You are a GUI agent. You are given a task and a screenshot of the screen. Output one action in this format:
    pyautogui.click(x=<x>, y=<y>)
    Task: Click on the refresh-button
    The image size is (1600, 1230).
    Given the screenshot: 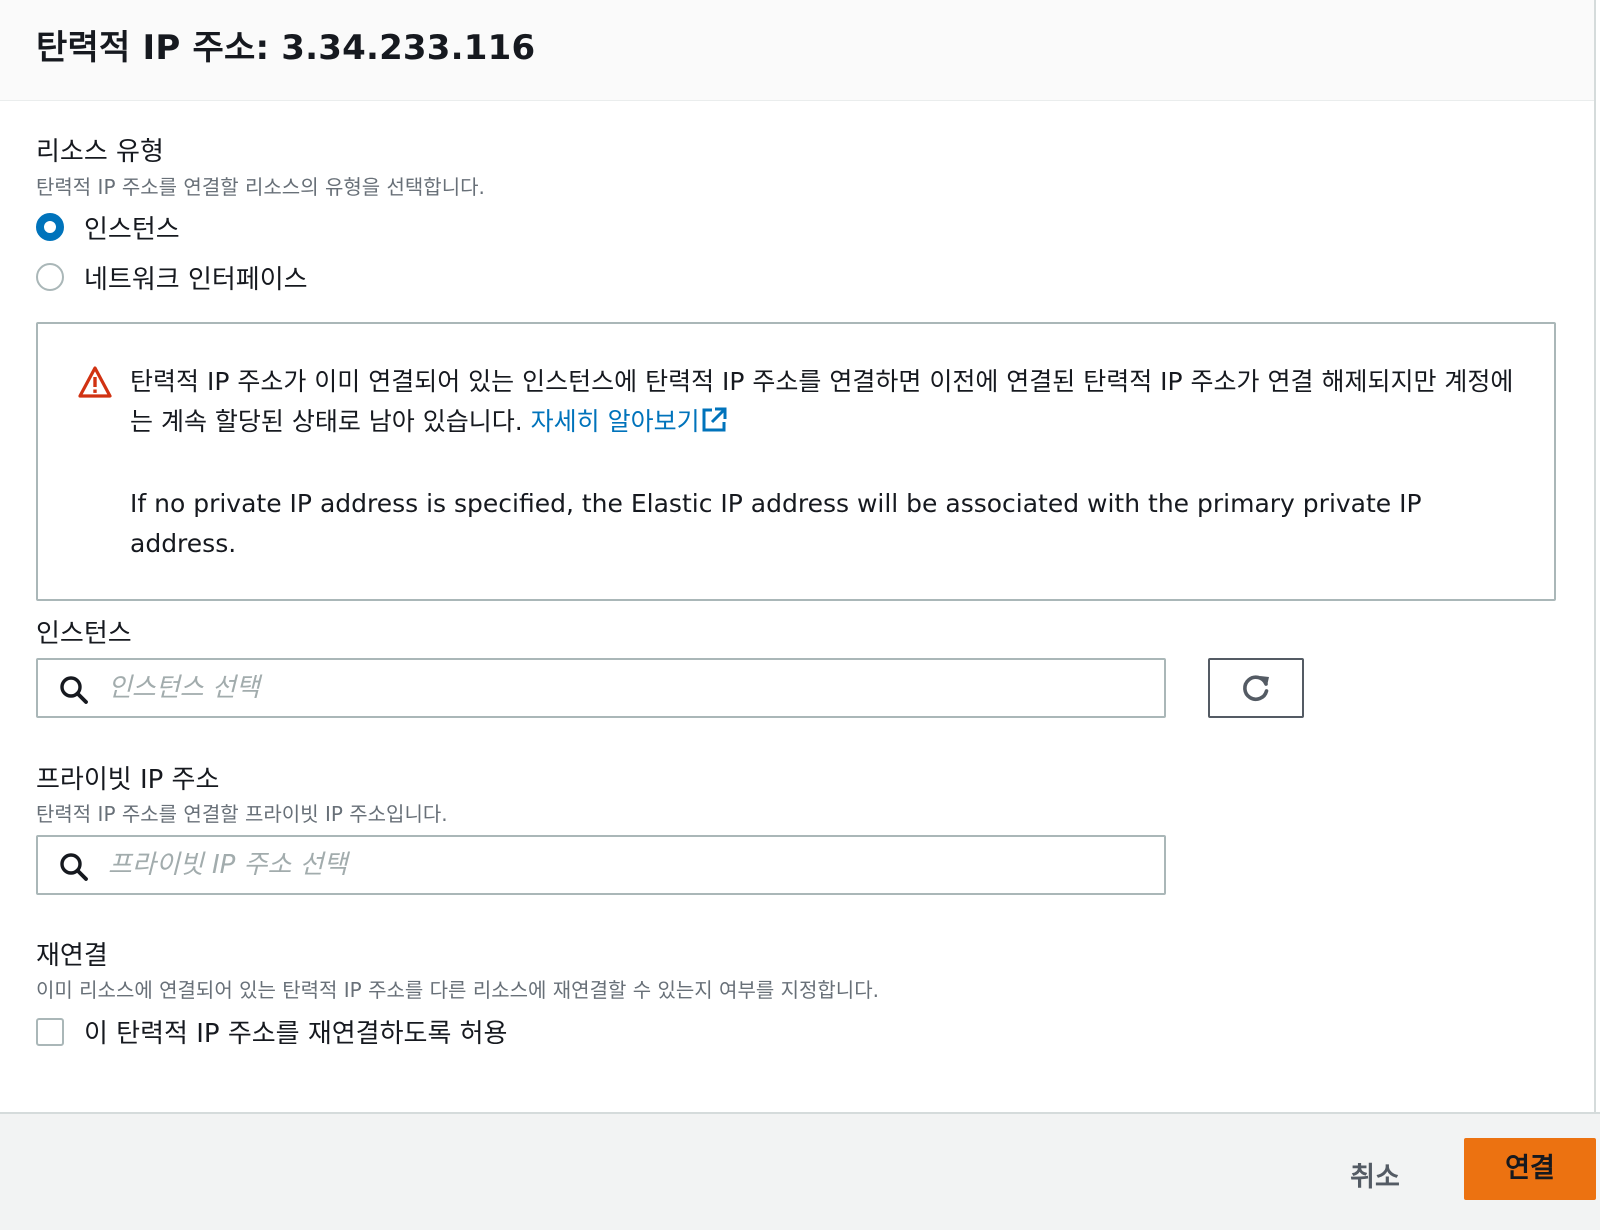 What is the action you would take?
    pyautogui.click(x=1256, y=688)
    